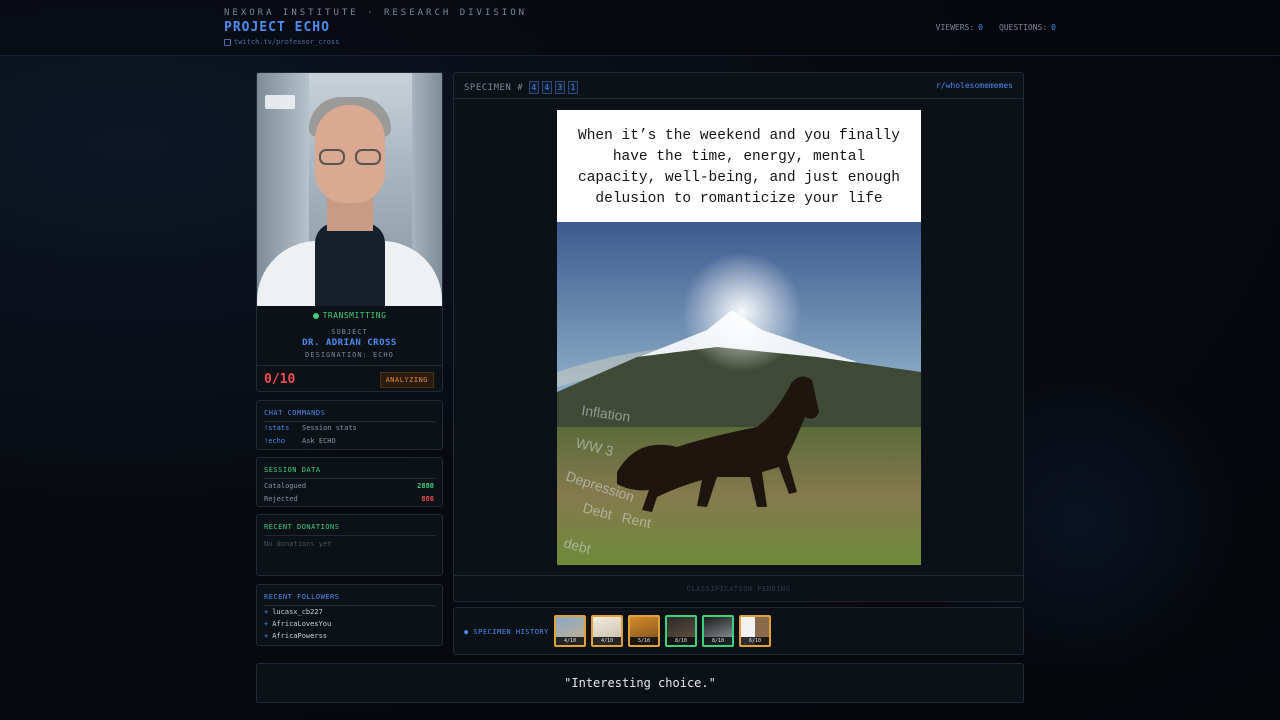 This screenshot has height=720, width=1280. What do you see at coordinates (349, 332) in the screenshot?
I see `subject-label: SUBJECT` at bounding box center [349, 332].